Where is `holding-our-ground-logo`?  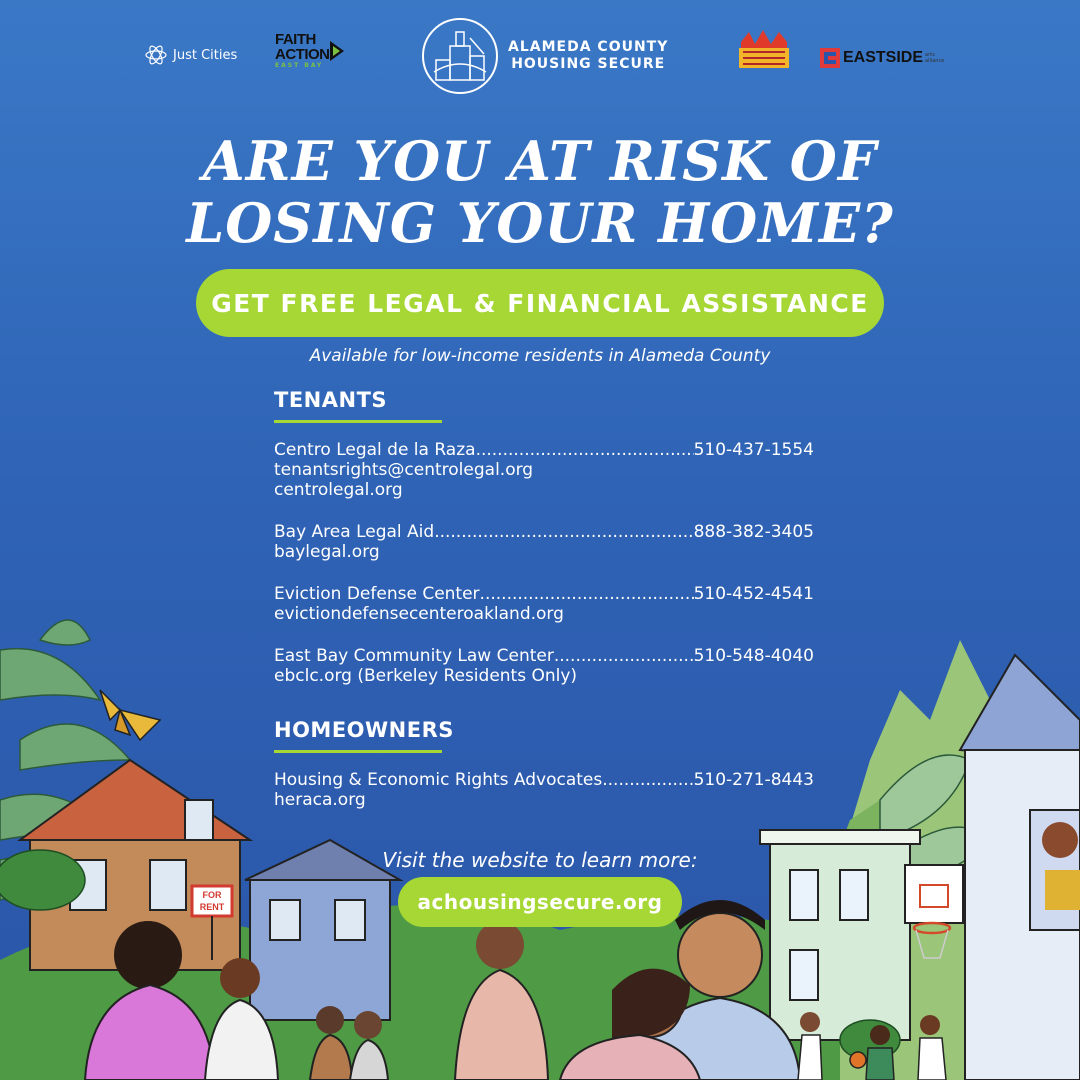
holding-our-ground-logo is located at coordinates (764, 51).